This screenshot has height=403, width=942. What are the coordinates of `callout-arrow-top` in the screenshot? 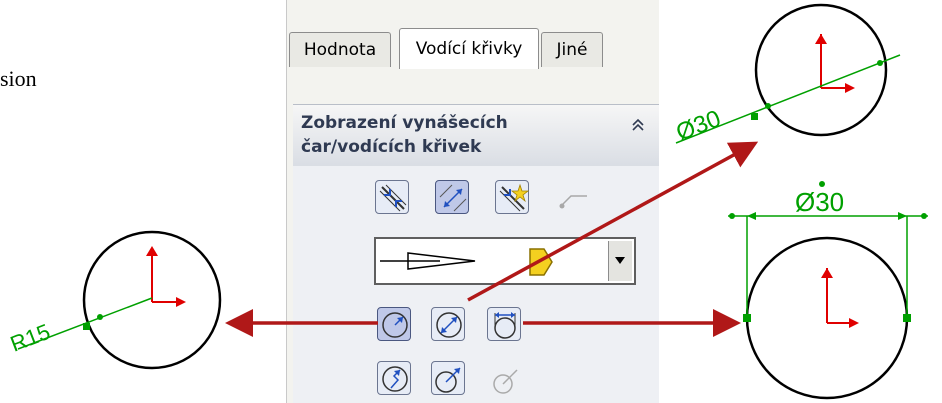 It's located at (613, 221).